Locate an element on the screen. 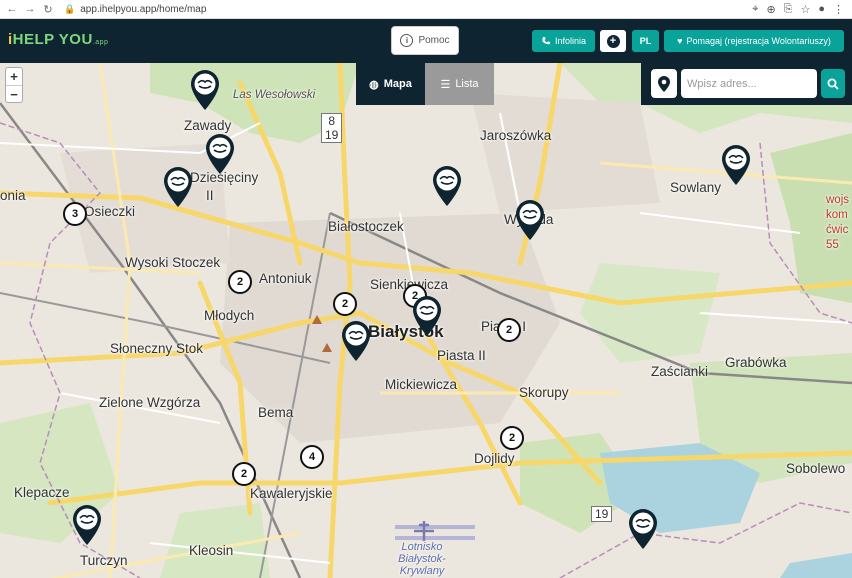 The height and width of the screenshot is (578, 852). address-search is located at coordinates (746, 84).